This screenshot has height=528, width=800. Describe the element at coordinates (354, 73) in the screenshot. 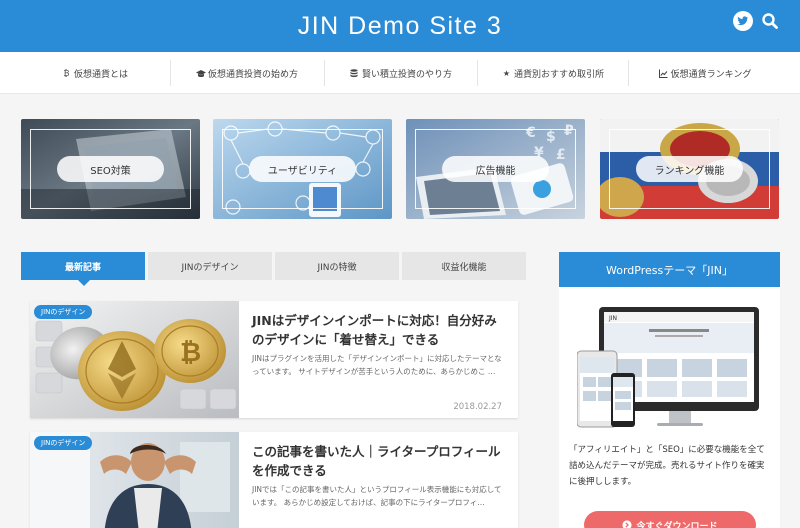

I see `database-icon` at that location.